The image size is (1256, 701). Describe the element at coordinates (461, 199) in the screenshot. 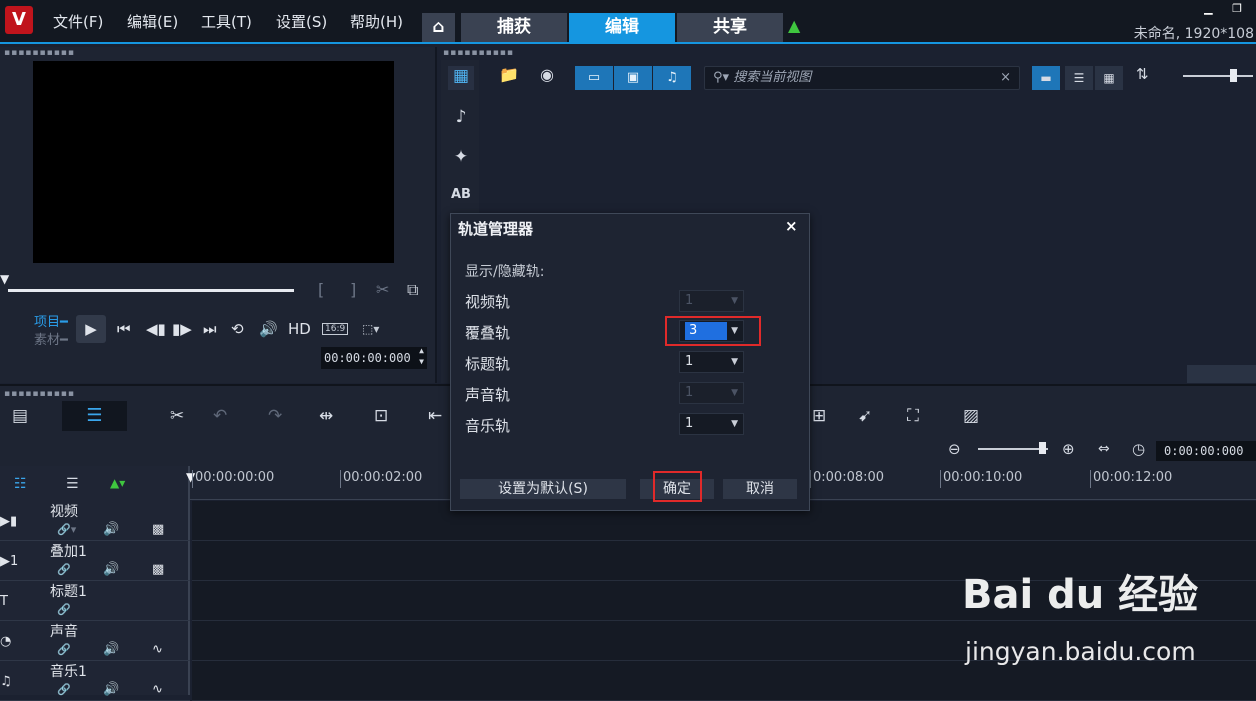

I see `title-icon: AB` at that location.